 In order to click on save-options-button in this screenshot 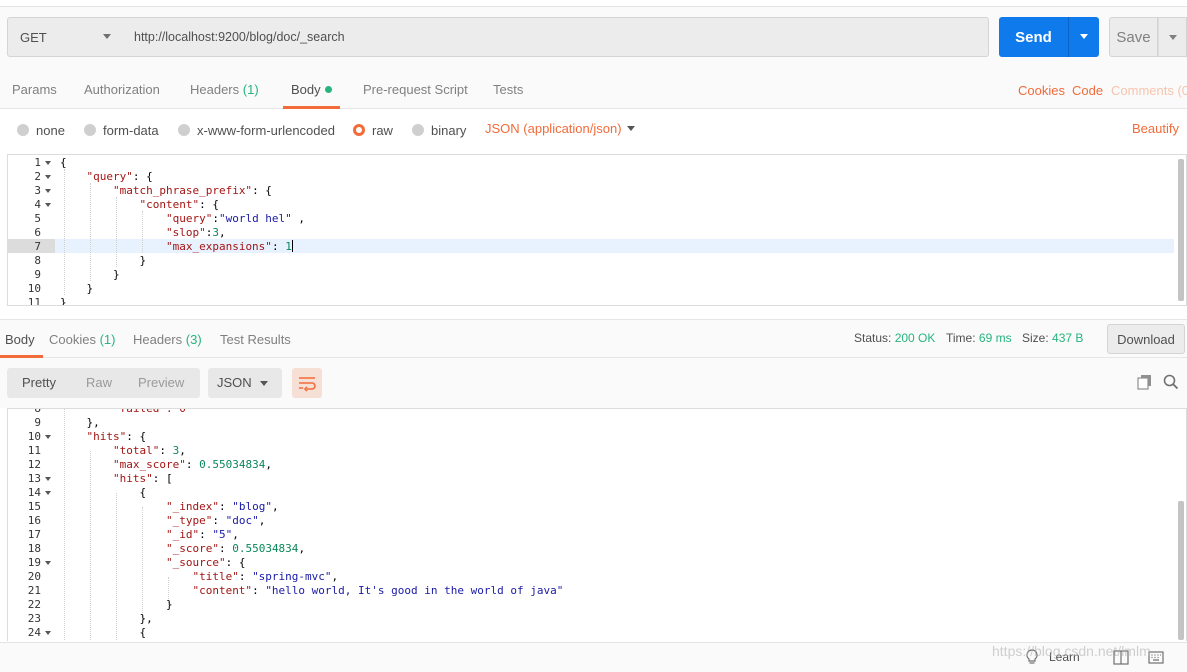, I will do `click(1172, 37)`.